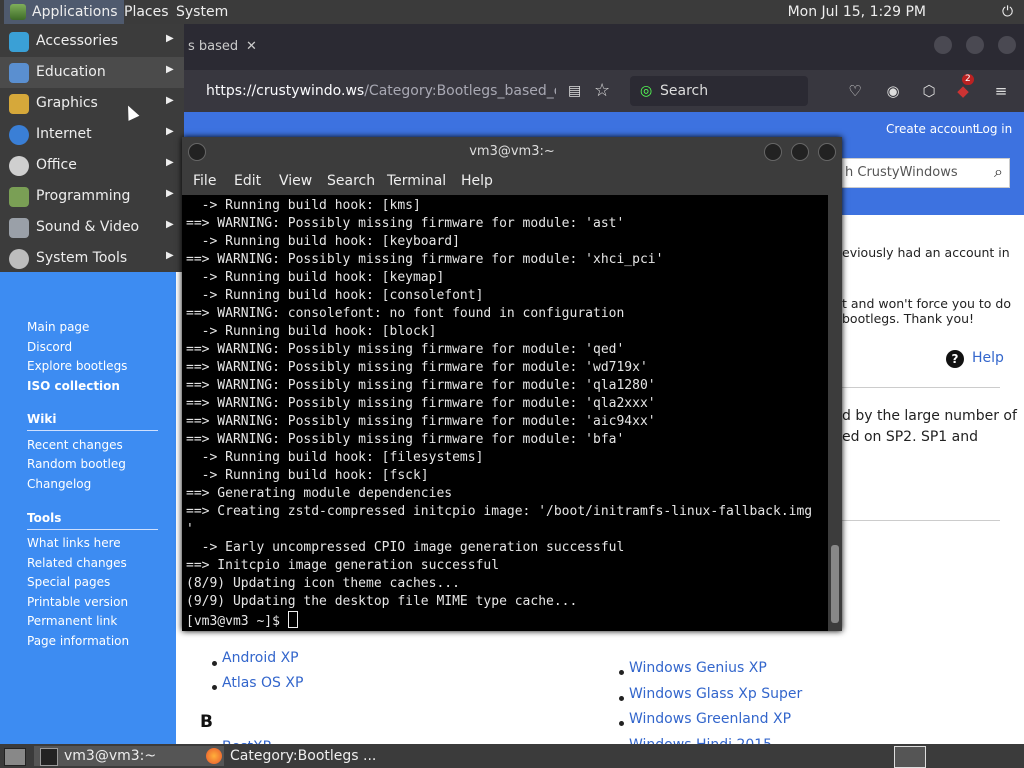 Image resolution: width=1024 pixels, height=768 pixels. Describe the element at coordinates (342, 457) in the screenshot. I see `terminal-line: -> Running build hook: [filesystems]` at that location.